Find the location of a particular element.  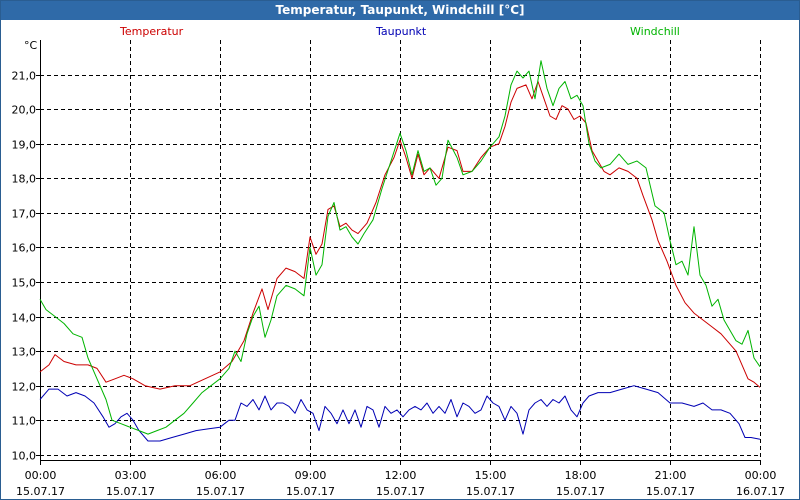

x-tick-date: 16.07.17 is located at coordinates (760, 491).